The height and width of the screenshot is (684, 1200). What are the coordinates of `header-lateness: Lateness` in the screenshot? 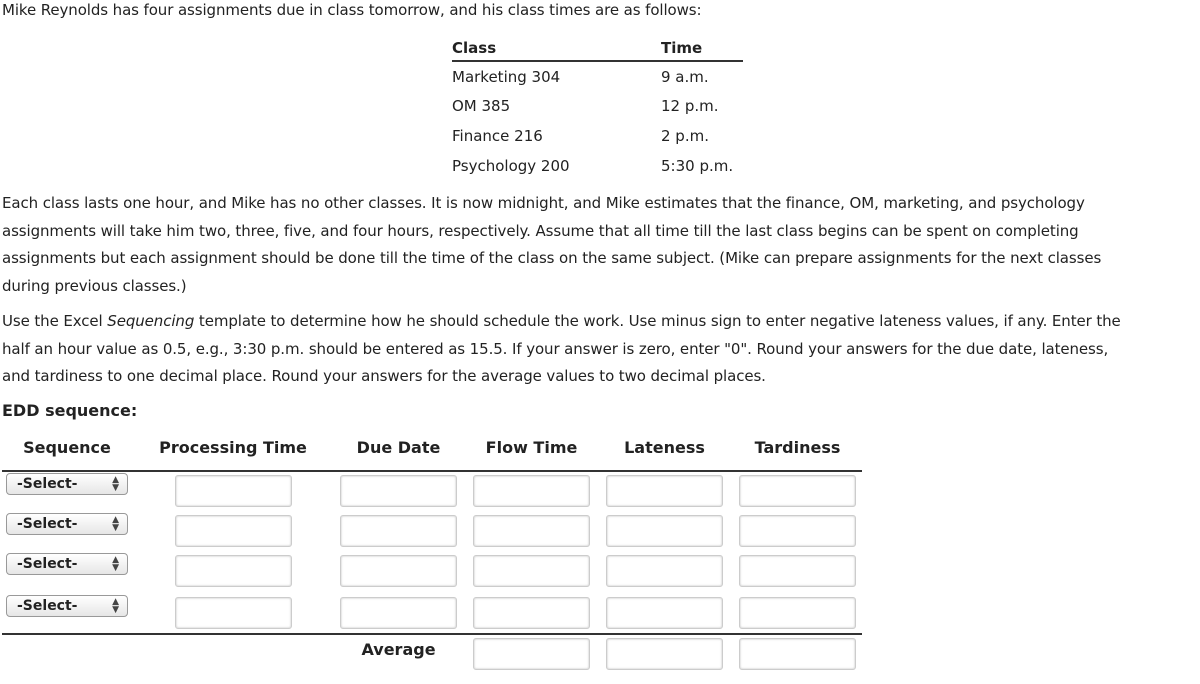 It's located at (664, 447).